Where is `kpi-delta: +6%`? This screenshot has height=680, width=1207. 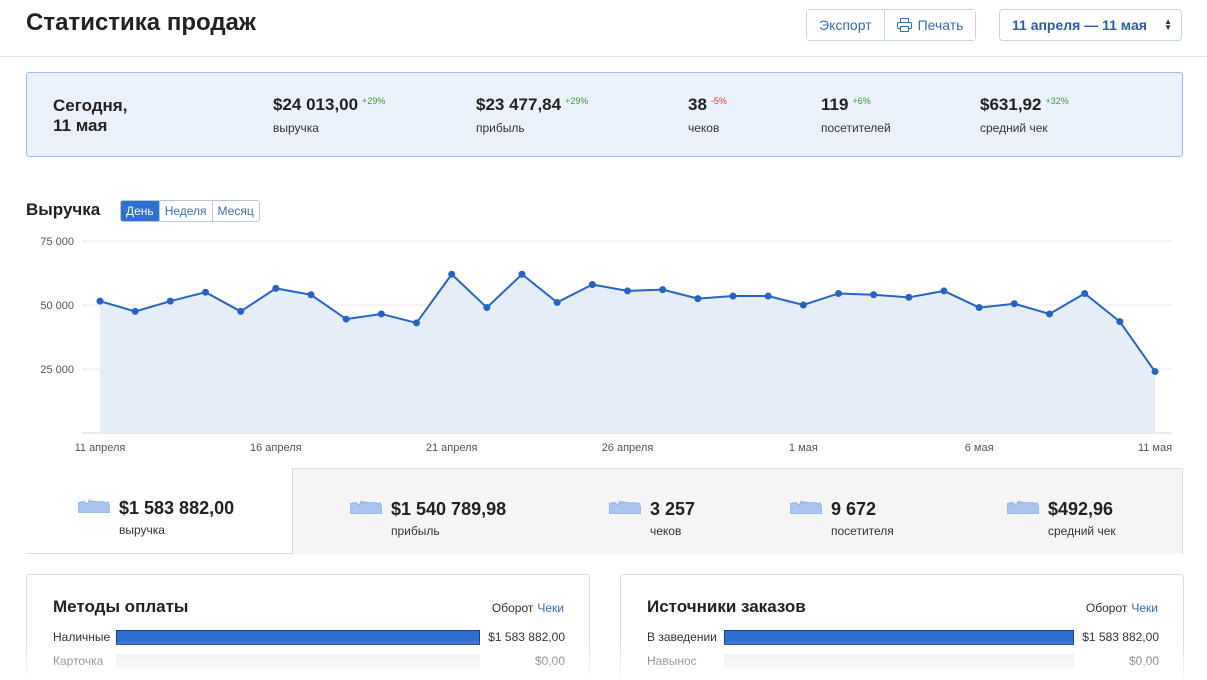
kpi-delta: +6% is located at coordinates (861, 101).